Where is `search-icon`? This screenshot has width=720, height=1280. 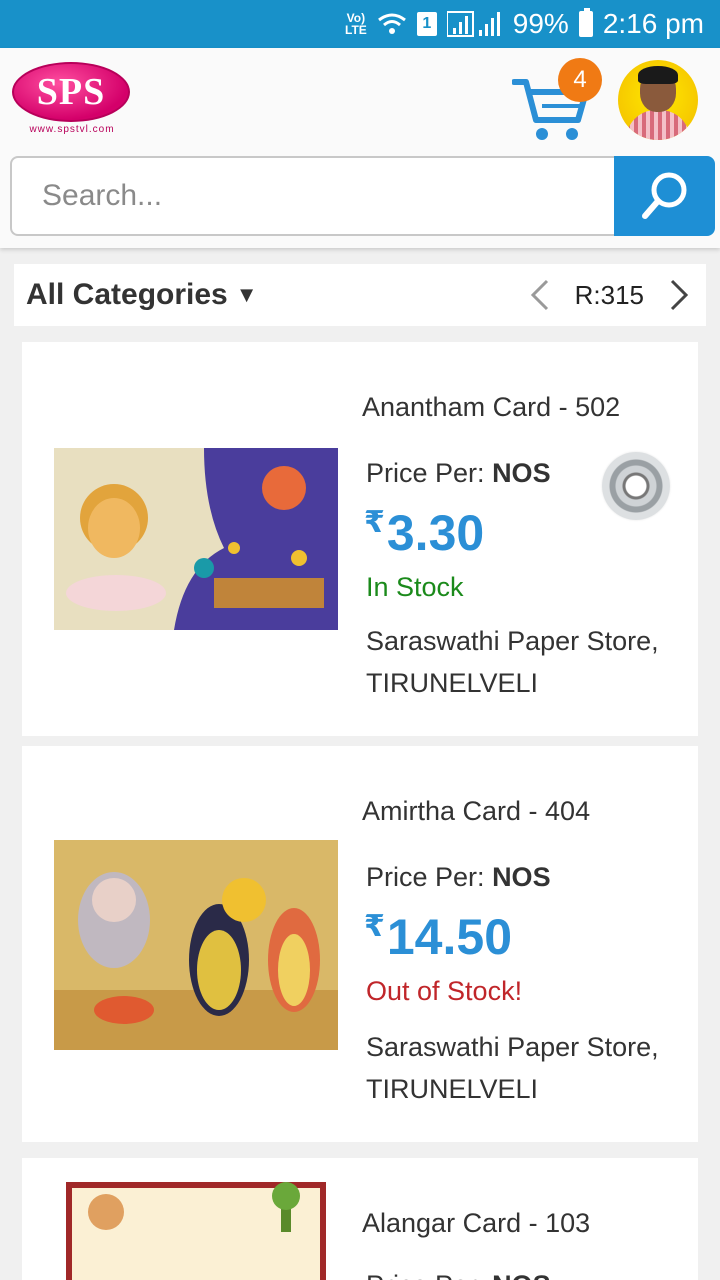
search-icon is located at coordinates (663, 195).